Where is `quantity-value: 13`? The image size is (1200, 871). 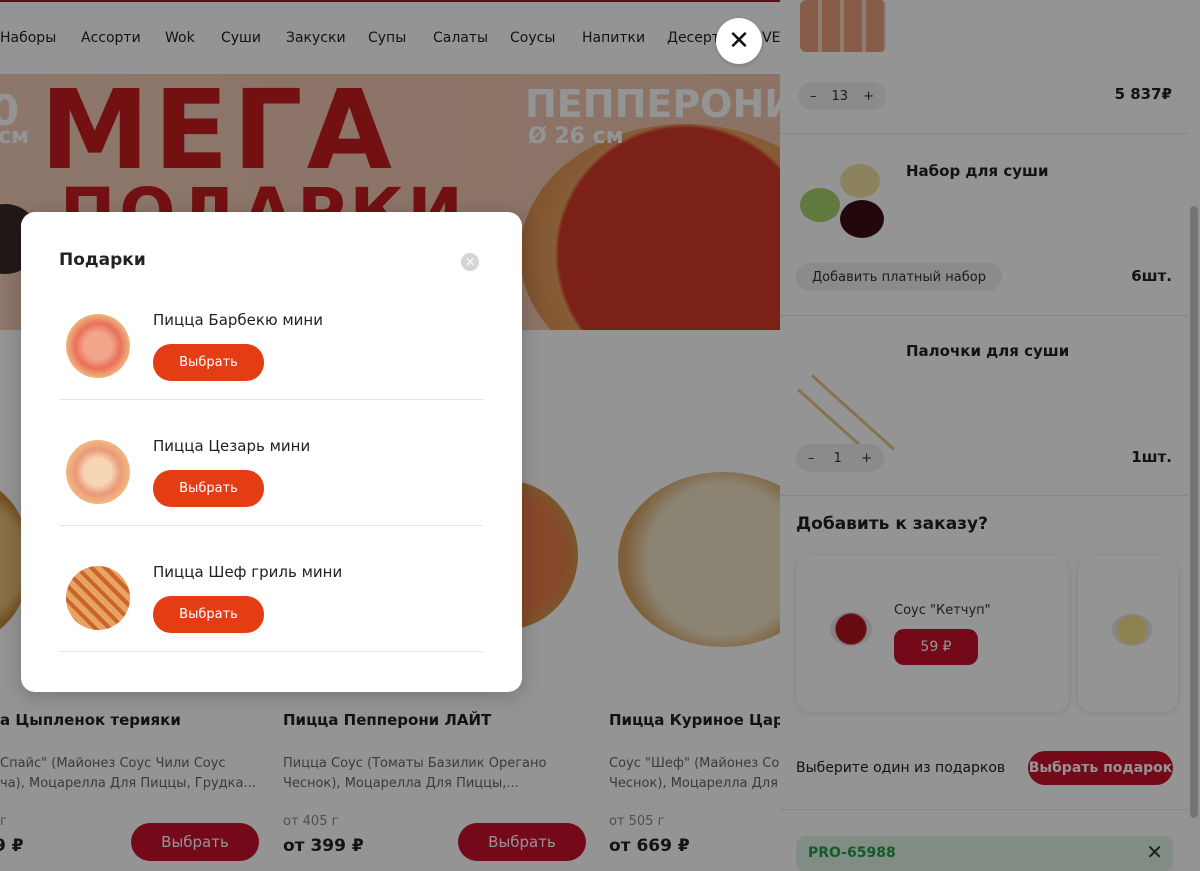 quantity-value: 13 is located at coordinates (840, 96).